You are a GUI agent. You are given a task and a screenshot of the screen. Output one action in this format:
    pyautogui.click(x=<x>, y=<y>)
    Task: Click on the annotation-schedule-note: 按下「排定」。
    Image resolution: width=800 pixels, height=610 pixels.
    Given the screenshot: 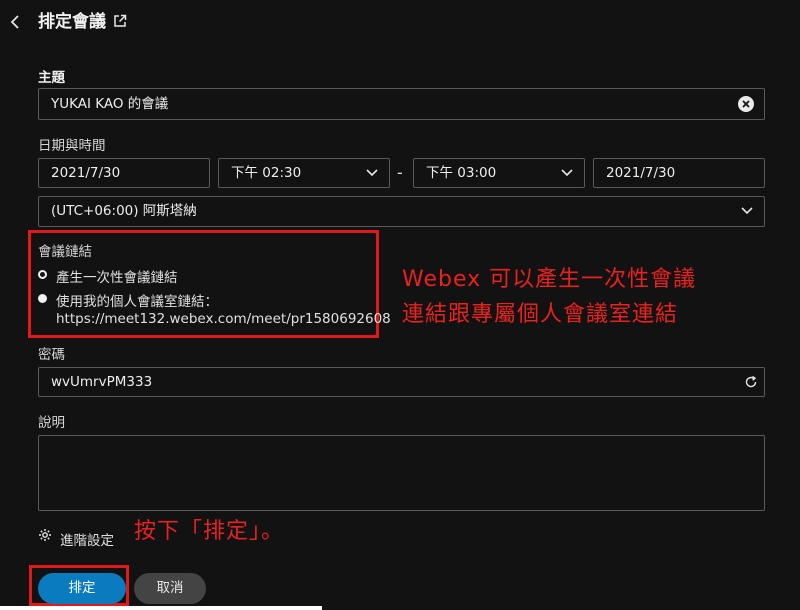 What is the action you would take?
    pyautogui.click(x=209, y=531)
    